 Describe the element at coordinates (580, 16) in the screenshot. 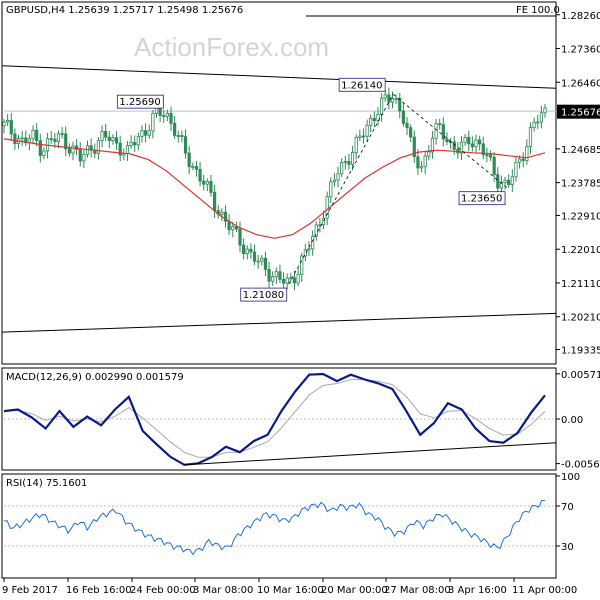

I see `price-tick-label: 1.28260` at that location.